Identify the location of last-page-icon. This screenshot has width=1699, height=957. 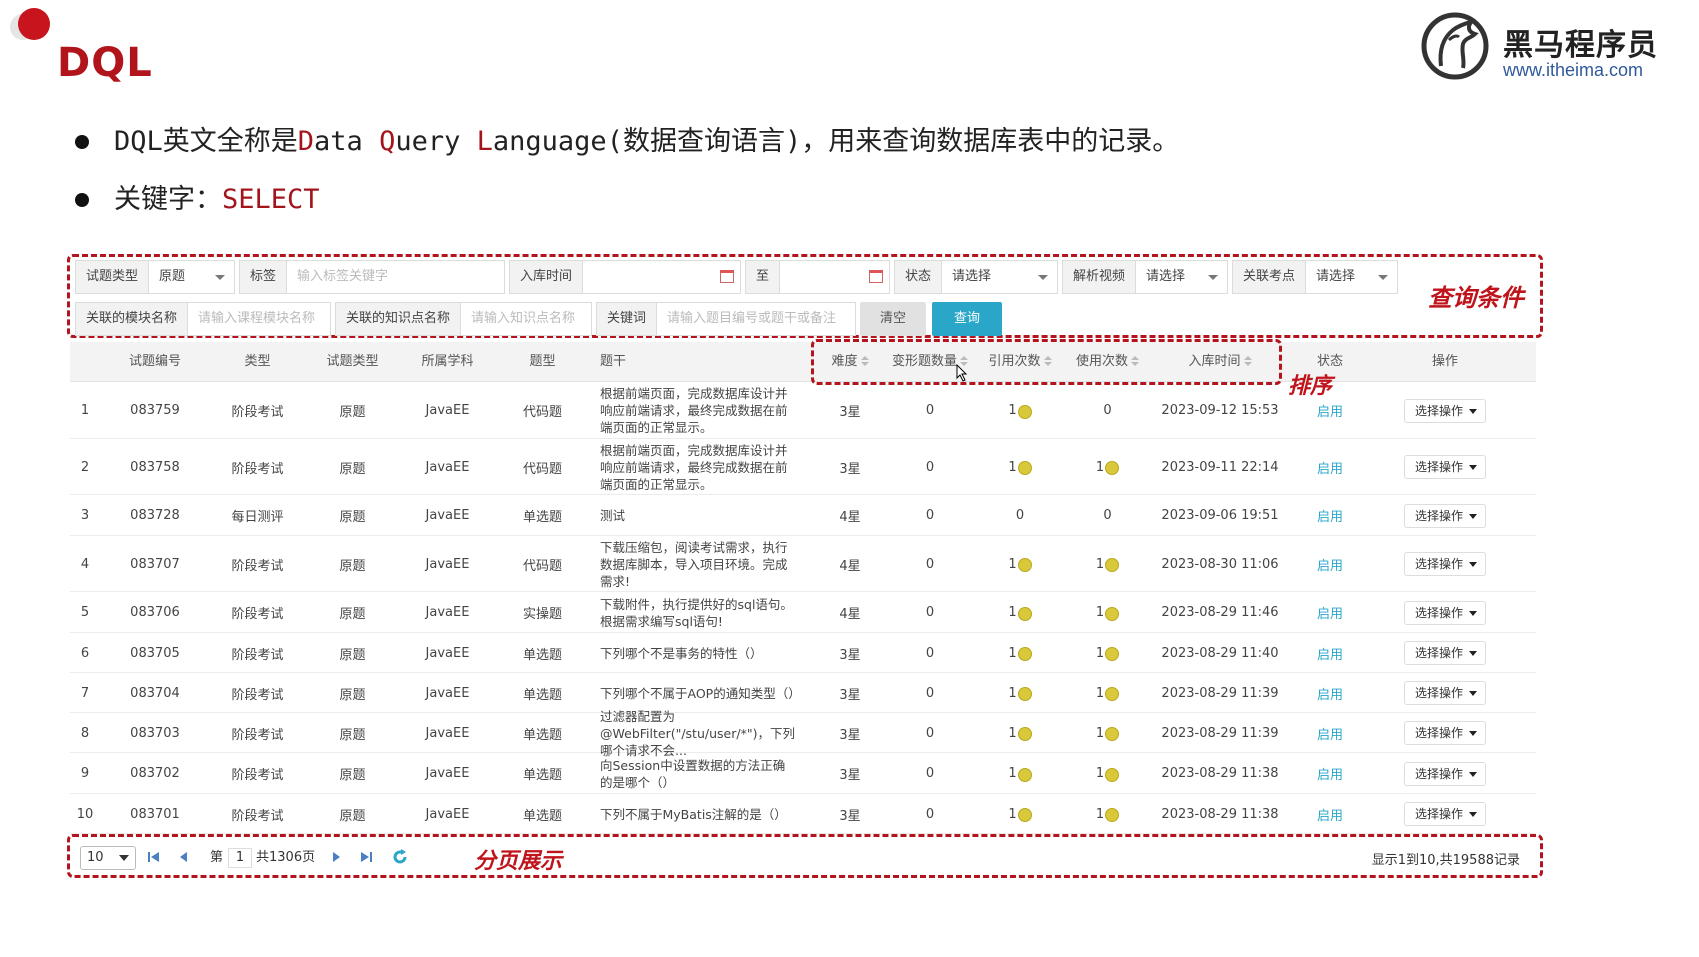
(366, 857).